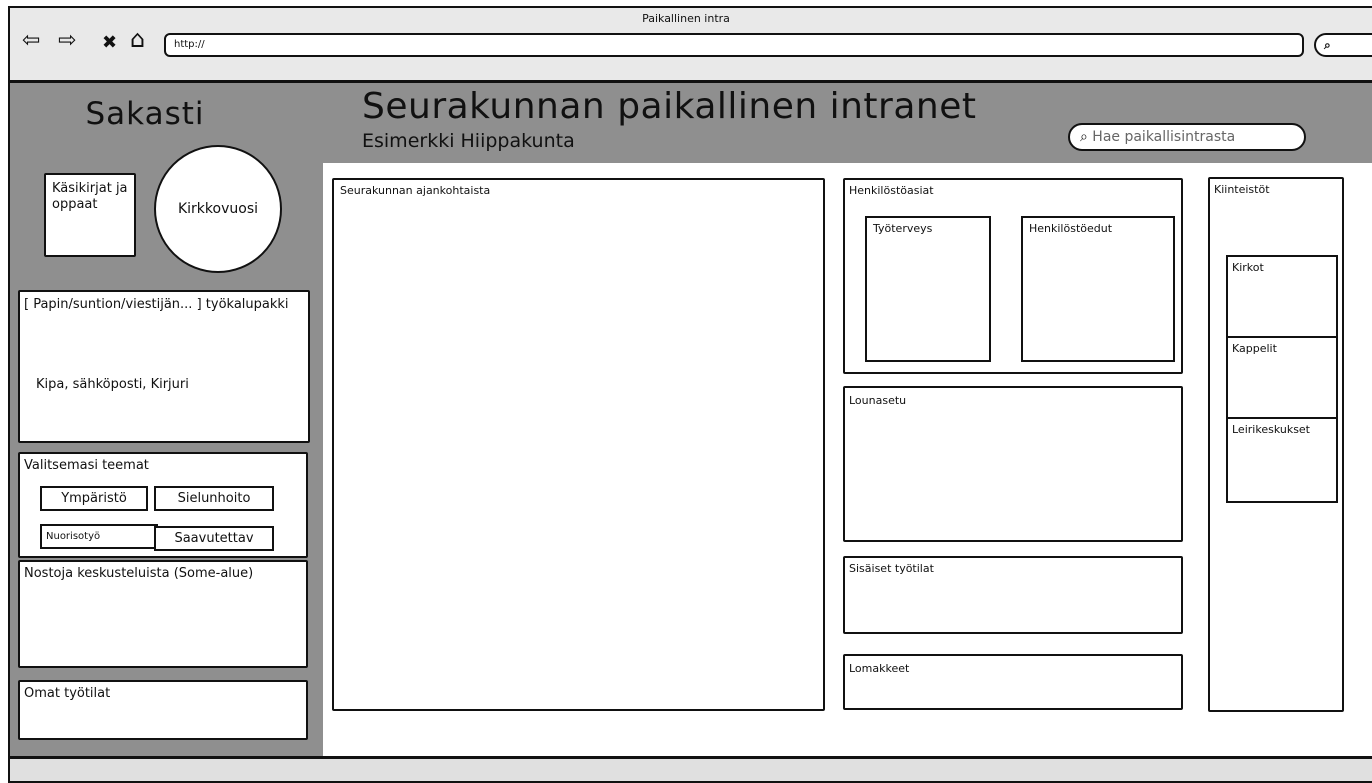 This screenshot has width=1372, height=783. What do you see at coordinates (86, 465) in the screenshot?
I see `themes-title: Valitsemasi teemat` at bounding box center [86, 465].